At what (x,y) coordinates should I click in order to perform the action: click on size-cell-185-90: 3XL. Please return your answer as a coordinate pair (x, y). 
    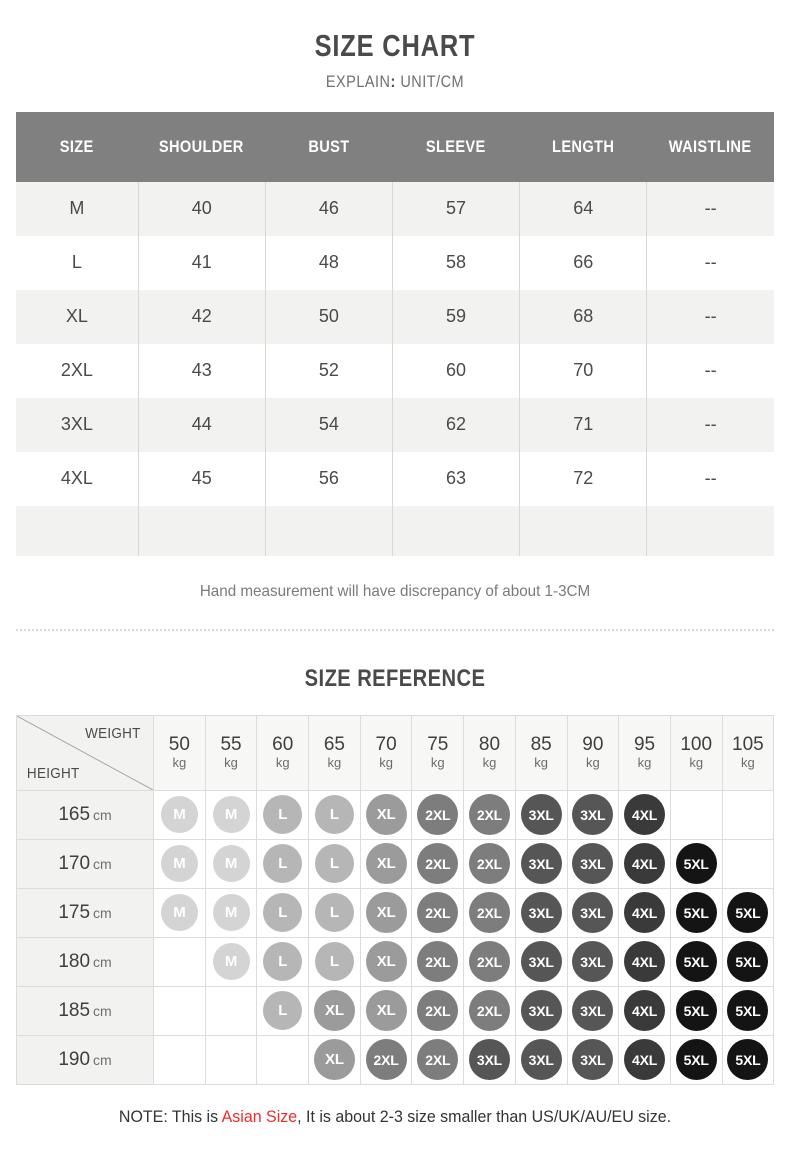
    Looking at the image, I should click on (593, 1010).